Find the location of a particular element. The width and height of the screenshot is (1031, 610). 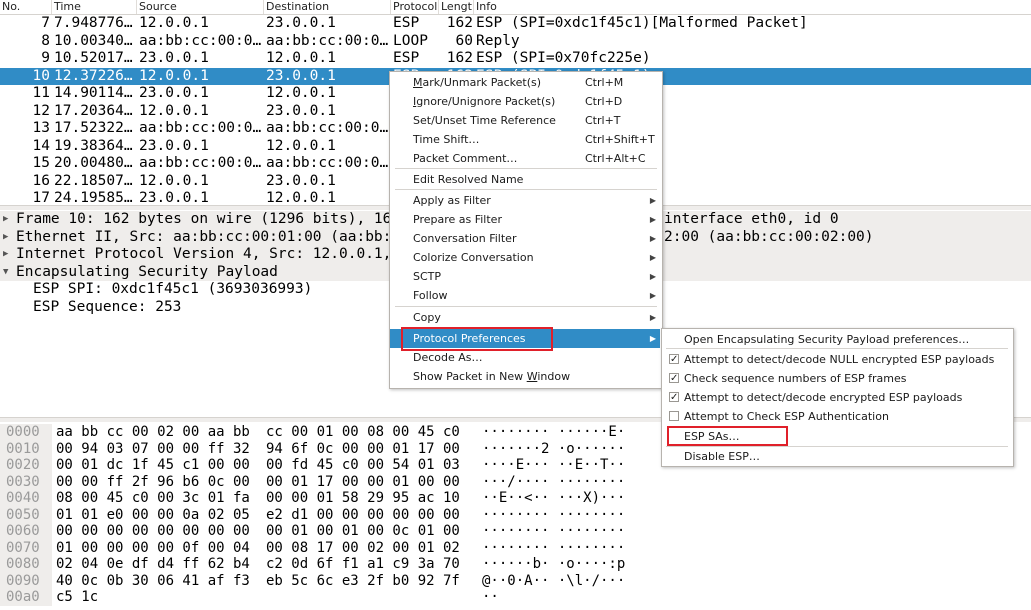

label-text: Apply as Filter is located at coordinates (452, 200).